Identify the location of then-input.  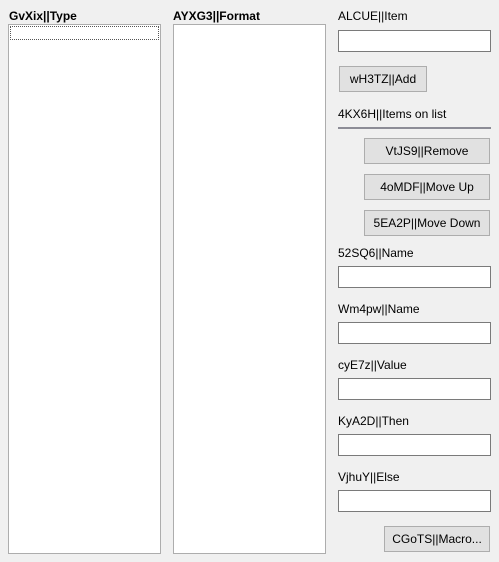
(414, 445).